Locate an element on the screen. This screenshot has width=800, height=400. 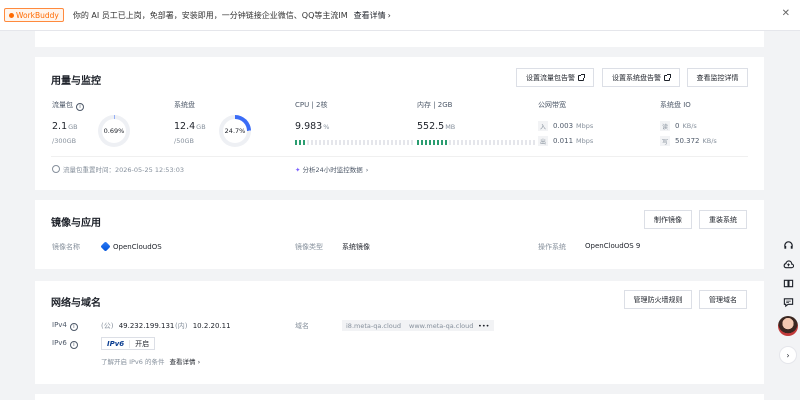
manage-domain-button: 管理域名 is located at coordinates (723, 299).